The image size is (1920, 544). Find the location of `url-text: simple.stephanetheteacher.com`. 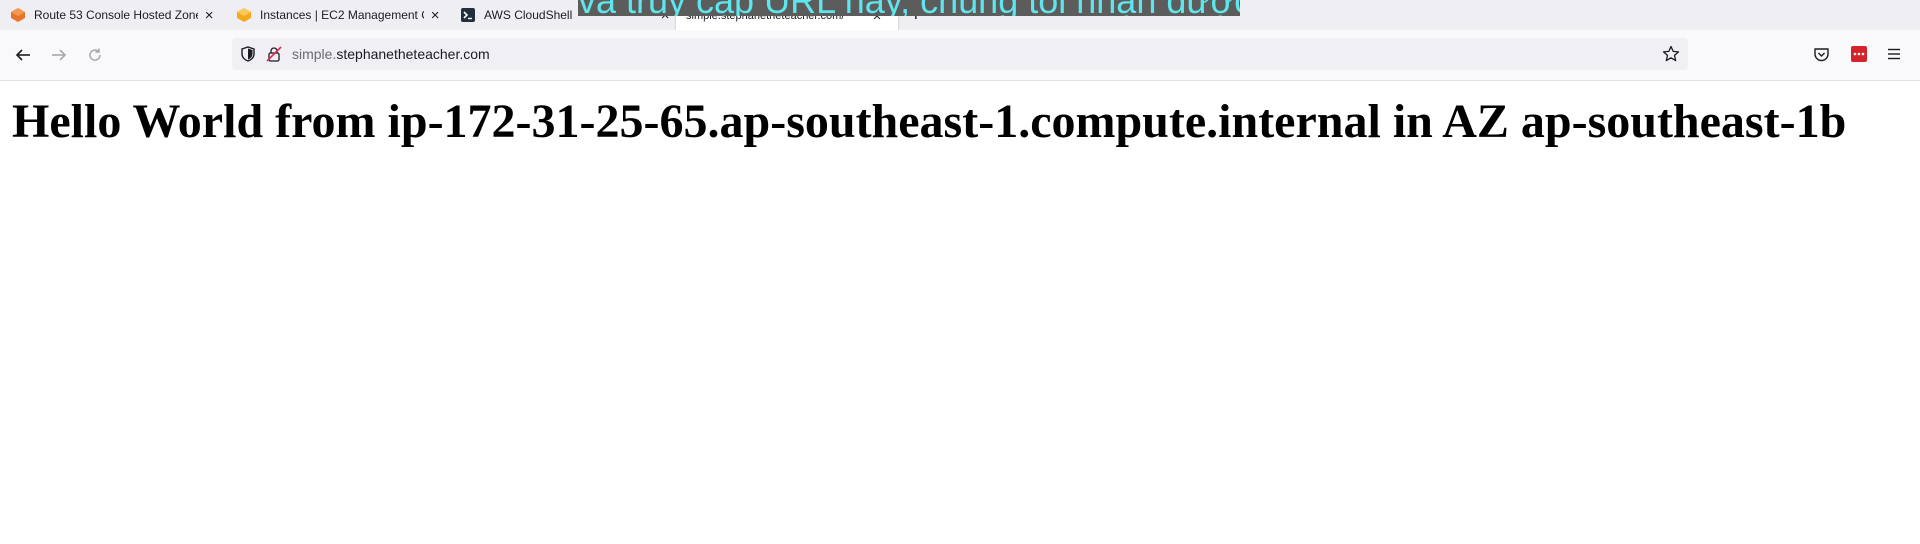

url-text: simple.stephanetheteacher.com is located at coordinates (391, 54).